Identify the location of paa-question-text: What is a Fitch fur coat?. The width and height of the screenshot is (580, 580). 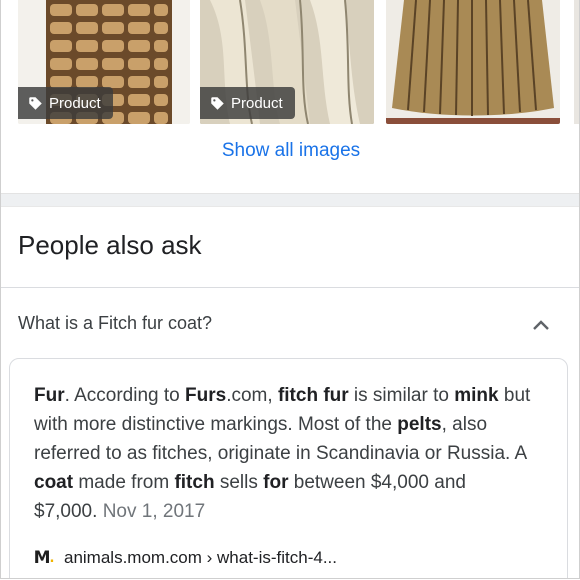
(115, 323).